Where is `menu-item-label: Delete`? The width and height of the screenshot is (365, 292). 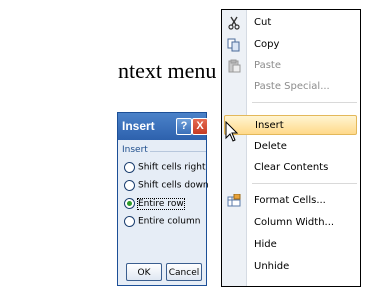
menu-item-label: Delete is located at coordinates (270, 146).